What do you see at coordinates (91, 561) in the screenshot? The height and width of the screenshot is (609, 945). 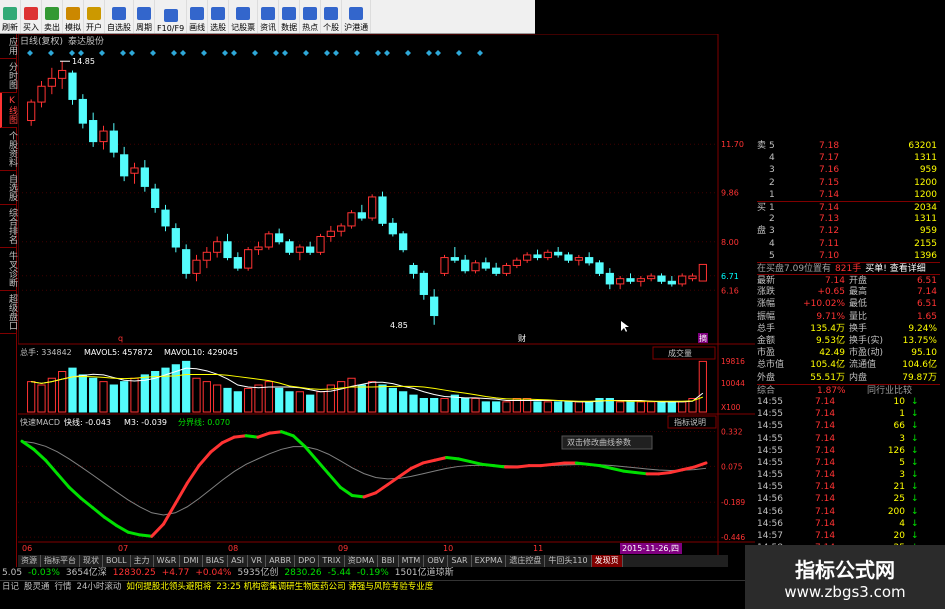 I see `indicator-tab: 现状` at bounding box center [91, 561].